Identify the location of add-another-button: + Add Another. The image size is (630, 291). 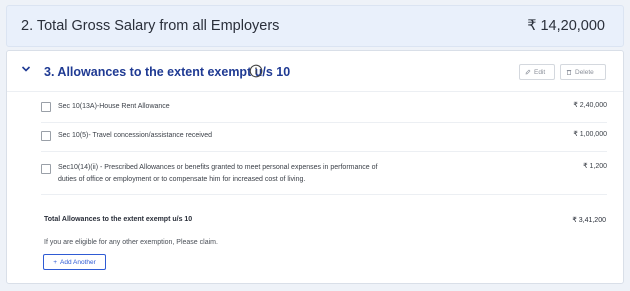
(74, 262).